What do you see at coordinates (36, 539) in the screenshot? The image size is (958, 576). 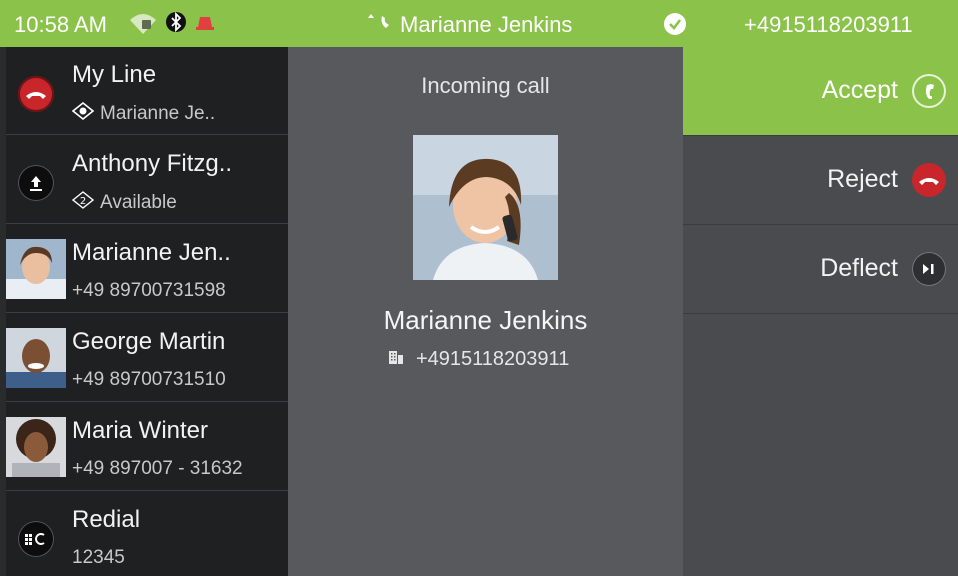 I see `redial-icon` at bounding box center [36, 539].